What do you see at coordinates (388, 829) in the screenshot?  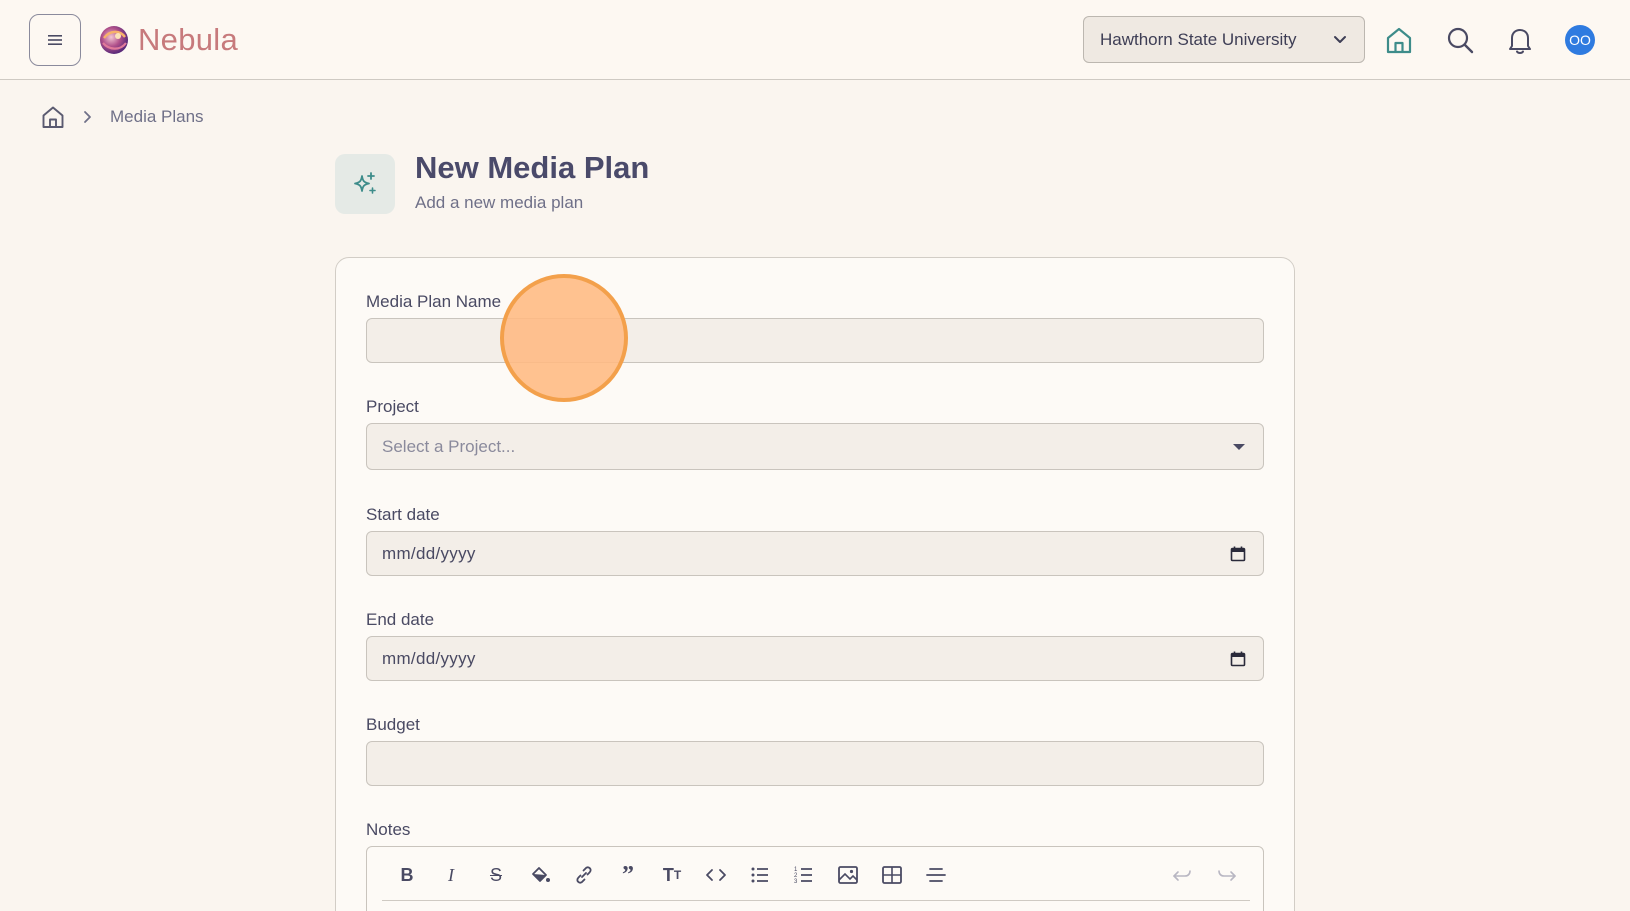 I see `notes-label: Notes` at bounding box center [388, 829].